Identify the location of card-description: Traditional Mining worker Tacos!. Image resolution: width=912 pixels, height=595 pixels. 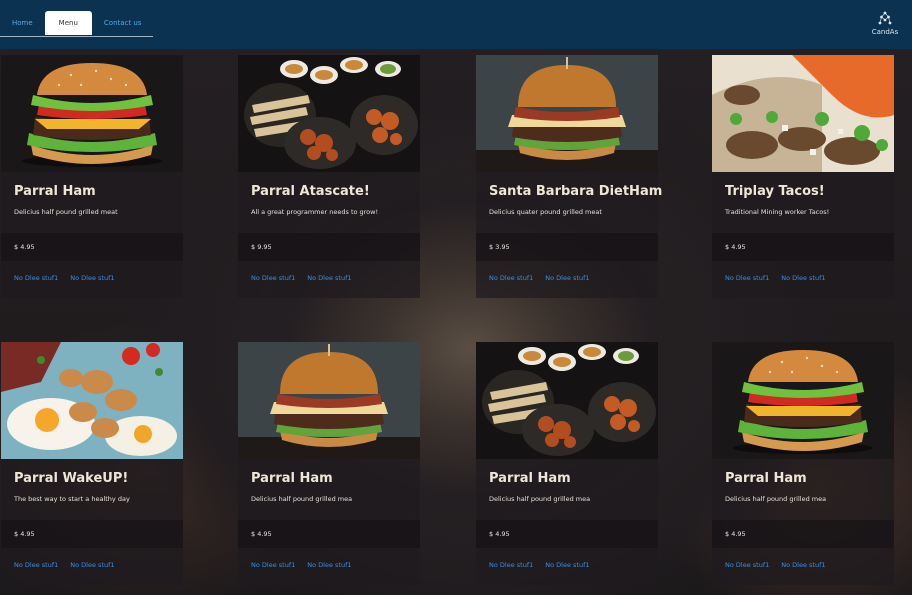
(777, 212).